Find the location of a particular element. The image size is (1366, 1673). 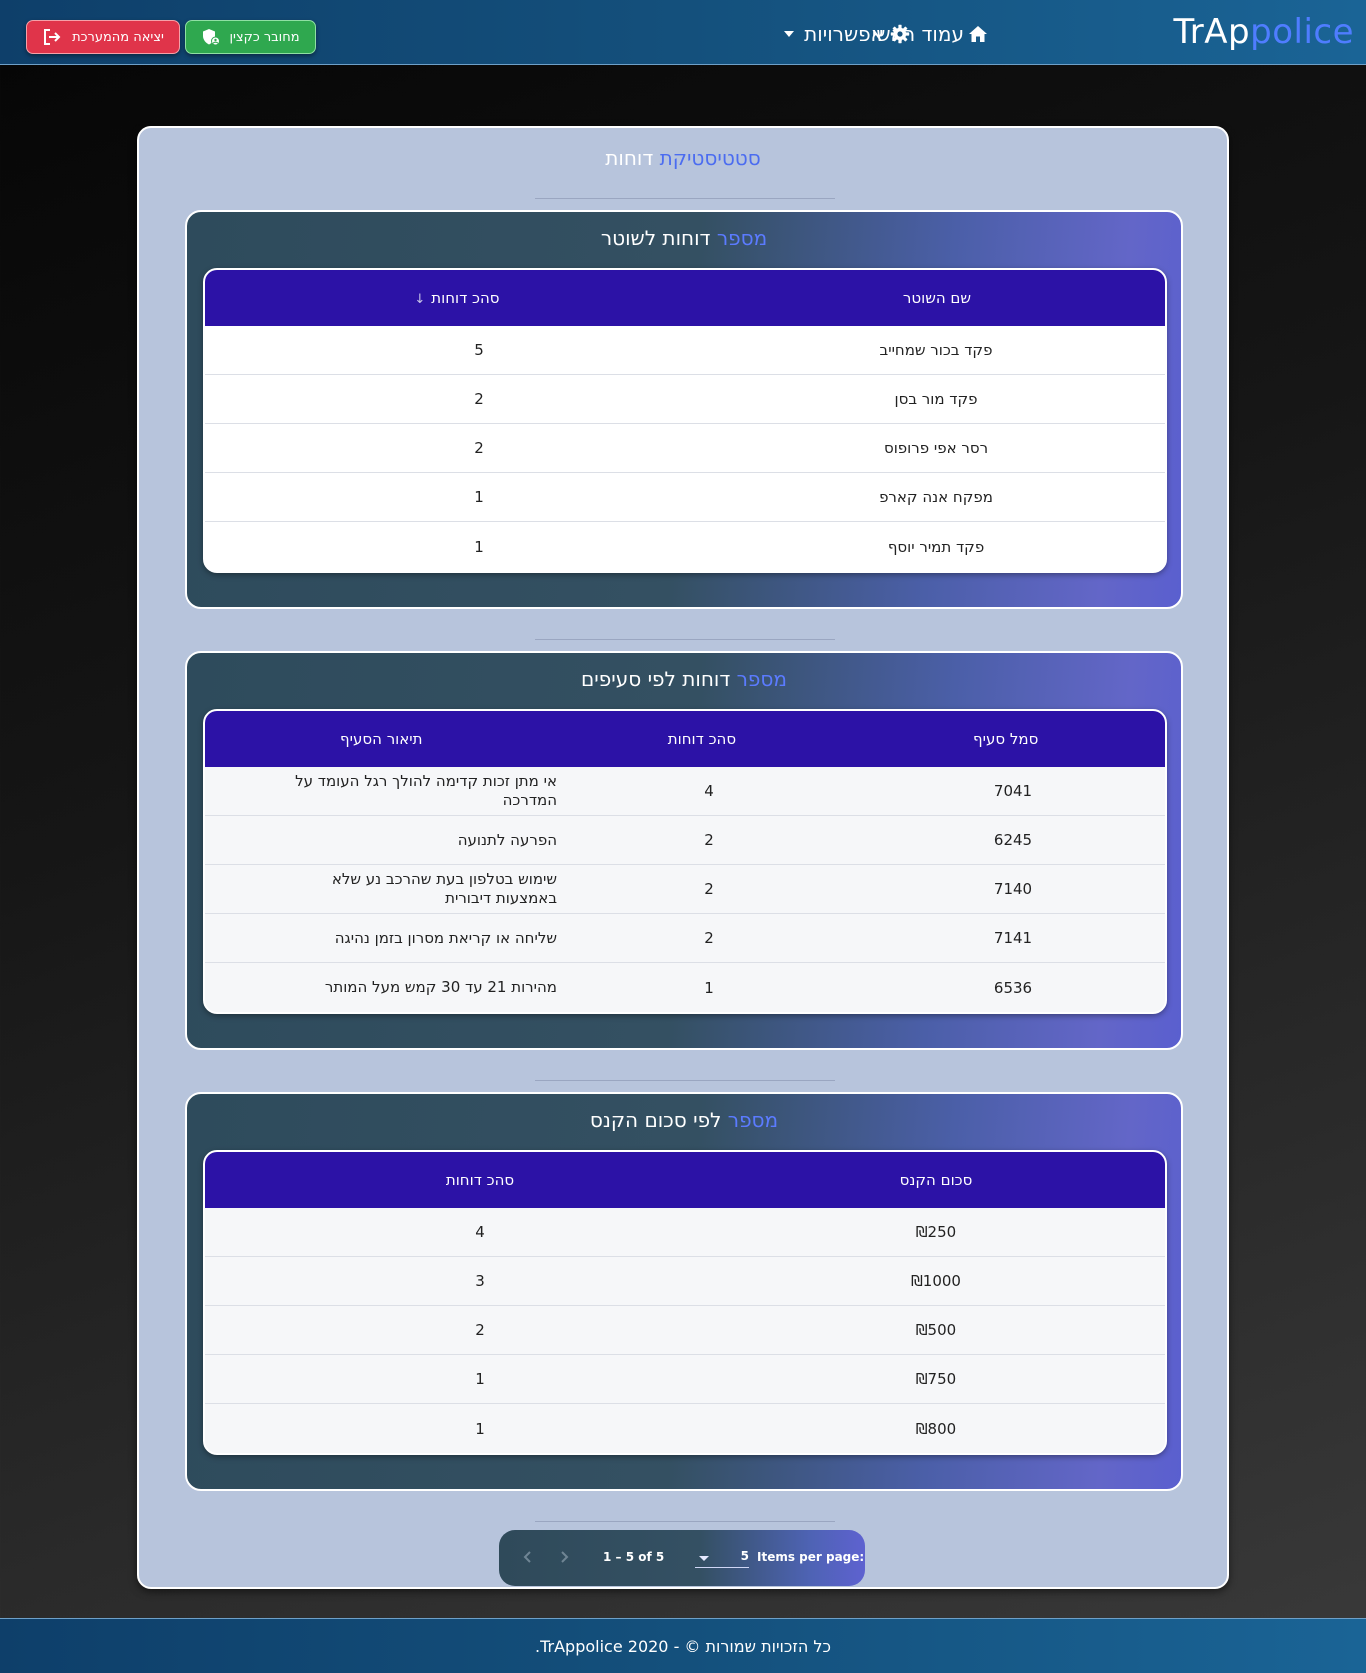

gear-icon is located at coordinates (900, 34).